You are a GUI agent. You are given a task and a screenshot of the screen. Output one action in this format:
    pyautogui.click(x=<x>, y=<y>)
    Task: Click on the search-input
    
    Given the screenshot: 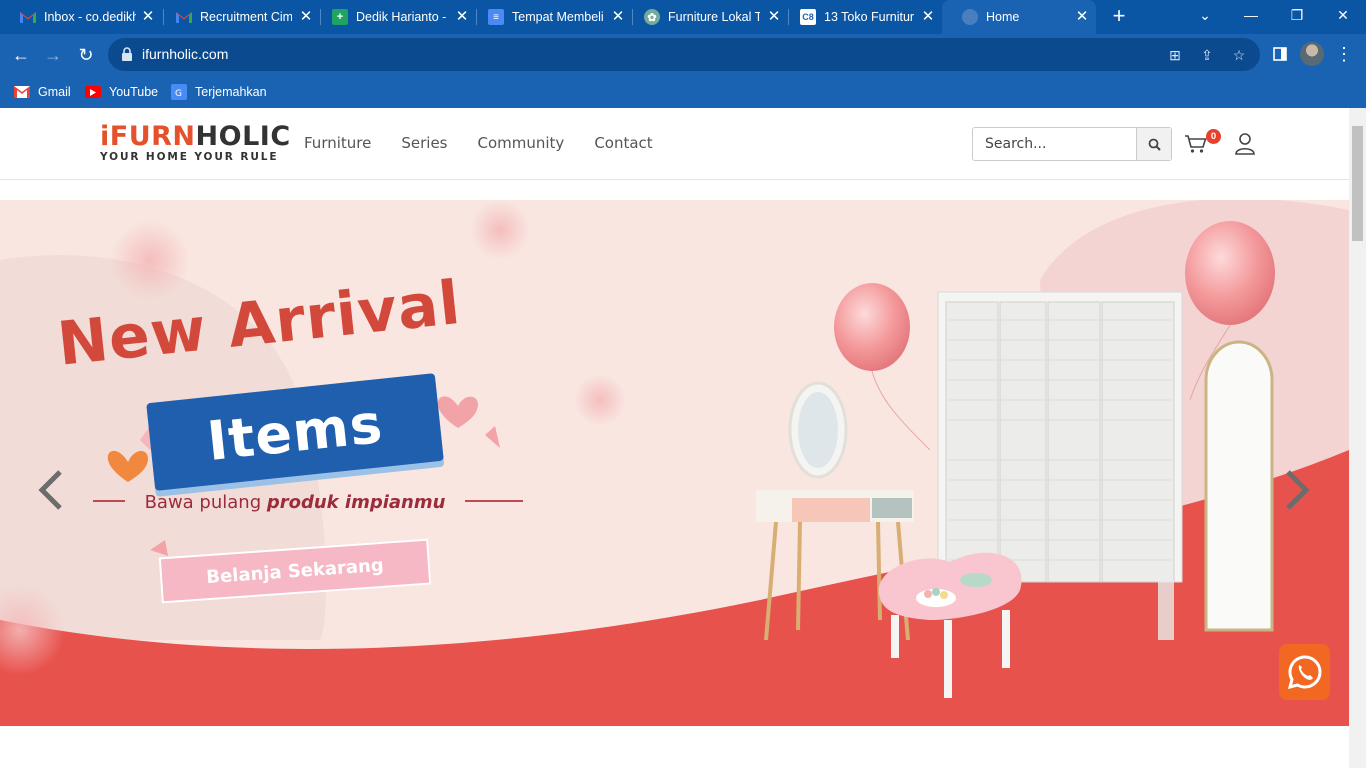 What is the action you would take?
    pyautogui.click(x=1055, y=144)
    